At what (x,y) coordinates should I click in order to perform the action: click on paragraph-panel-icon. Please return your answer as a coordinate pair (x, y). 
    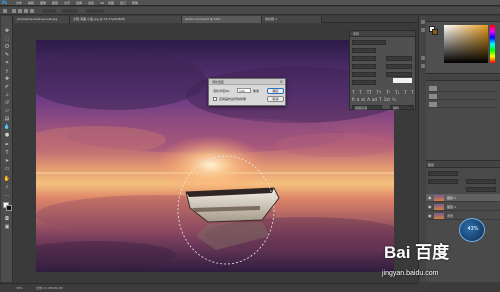
    Looking at the image, I should click on (423, 66).